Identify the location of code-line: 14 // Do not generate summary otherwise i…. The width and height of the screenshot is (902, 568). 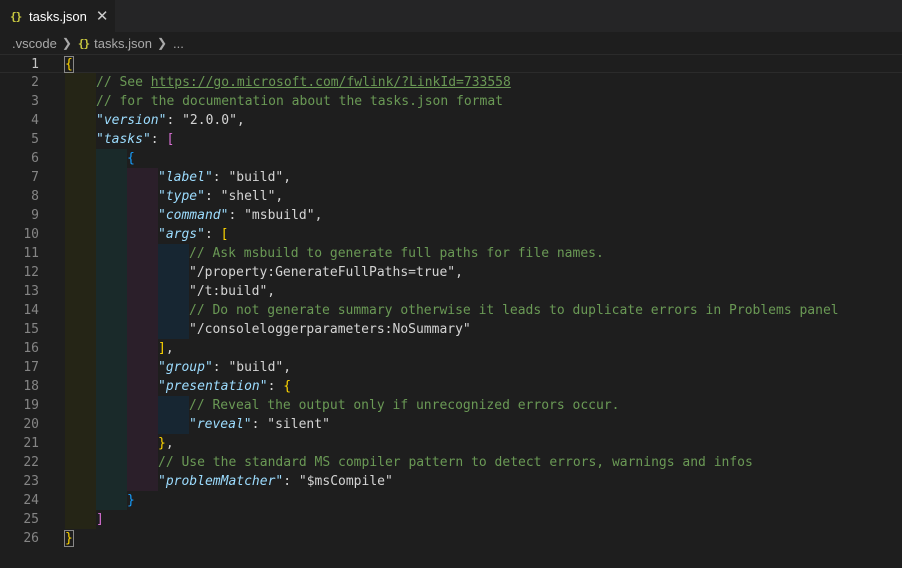
(451, 310).